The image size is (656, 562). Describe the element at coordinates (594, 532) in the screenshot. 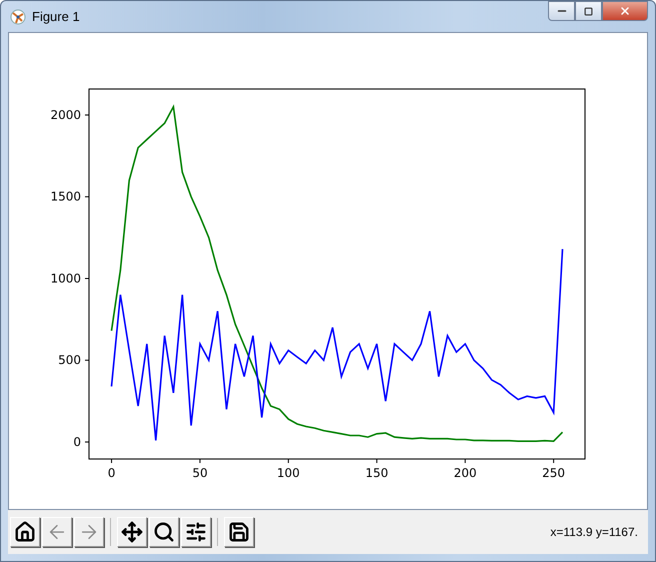

I see `cursor-coordinates: x=113.9 y=1167.` at that location.